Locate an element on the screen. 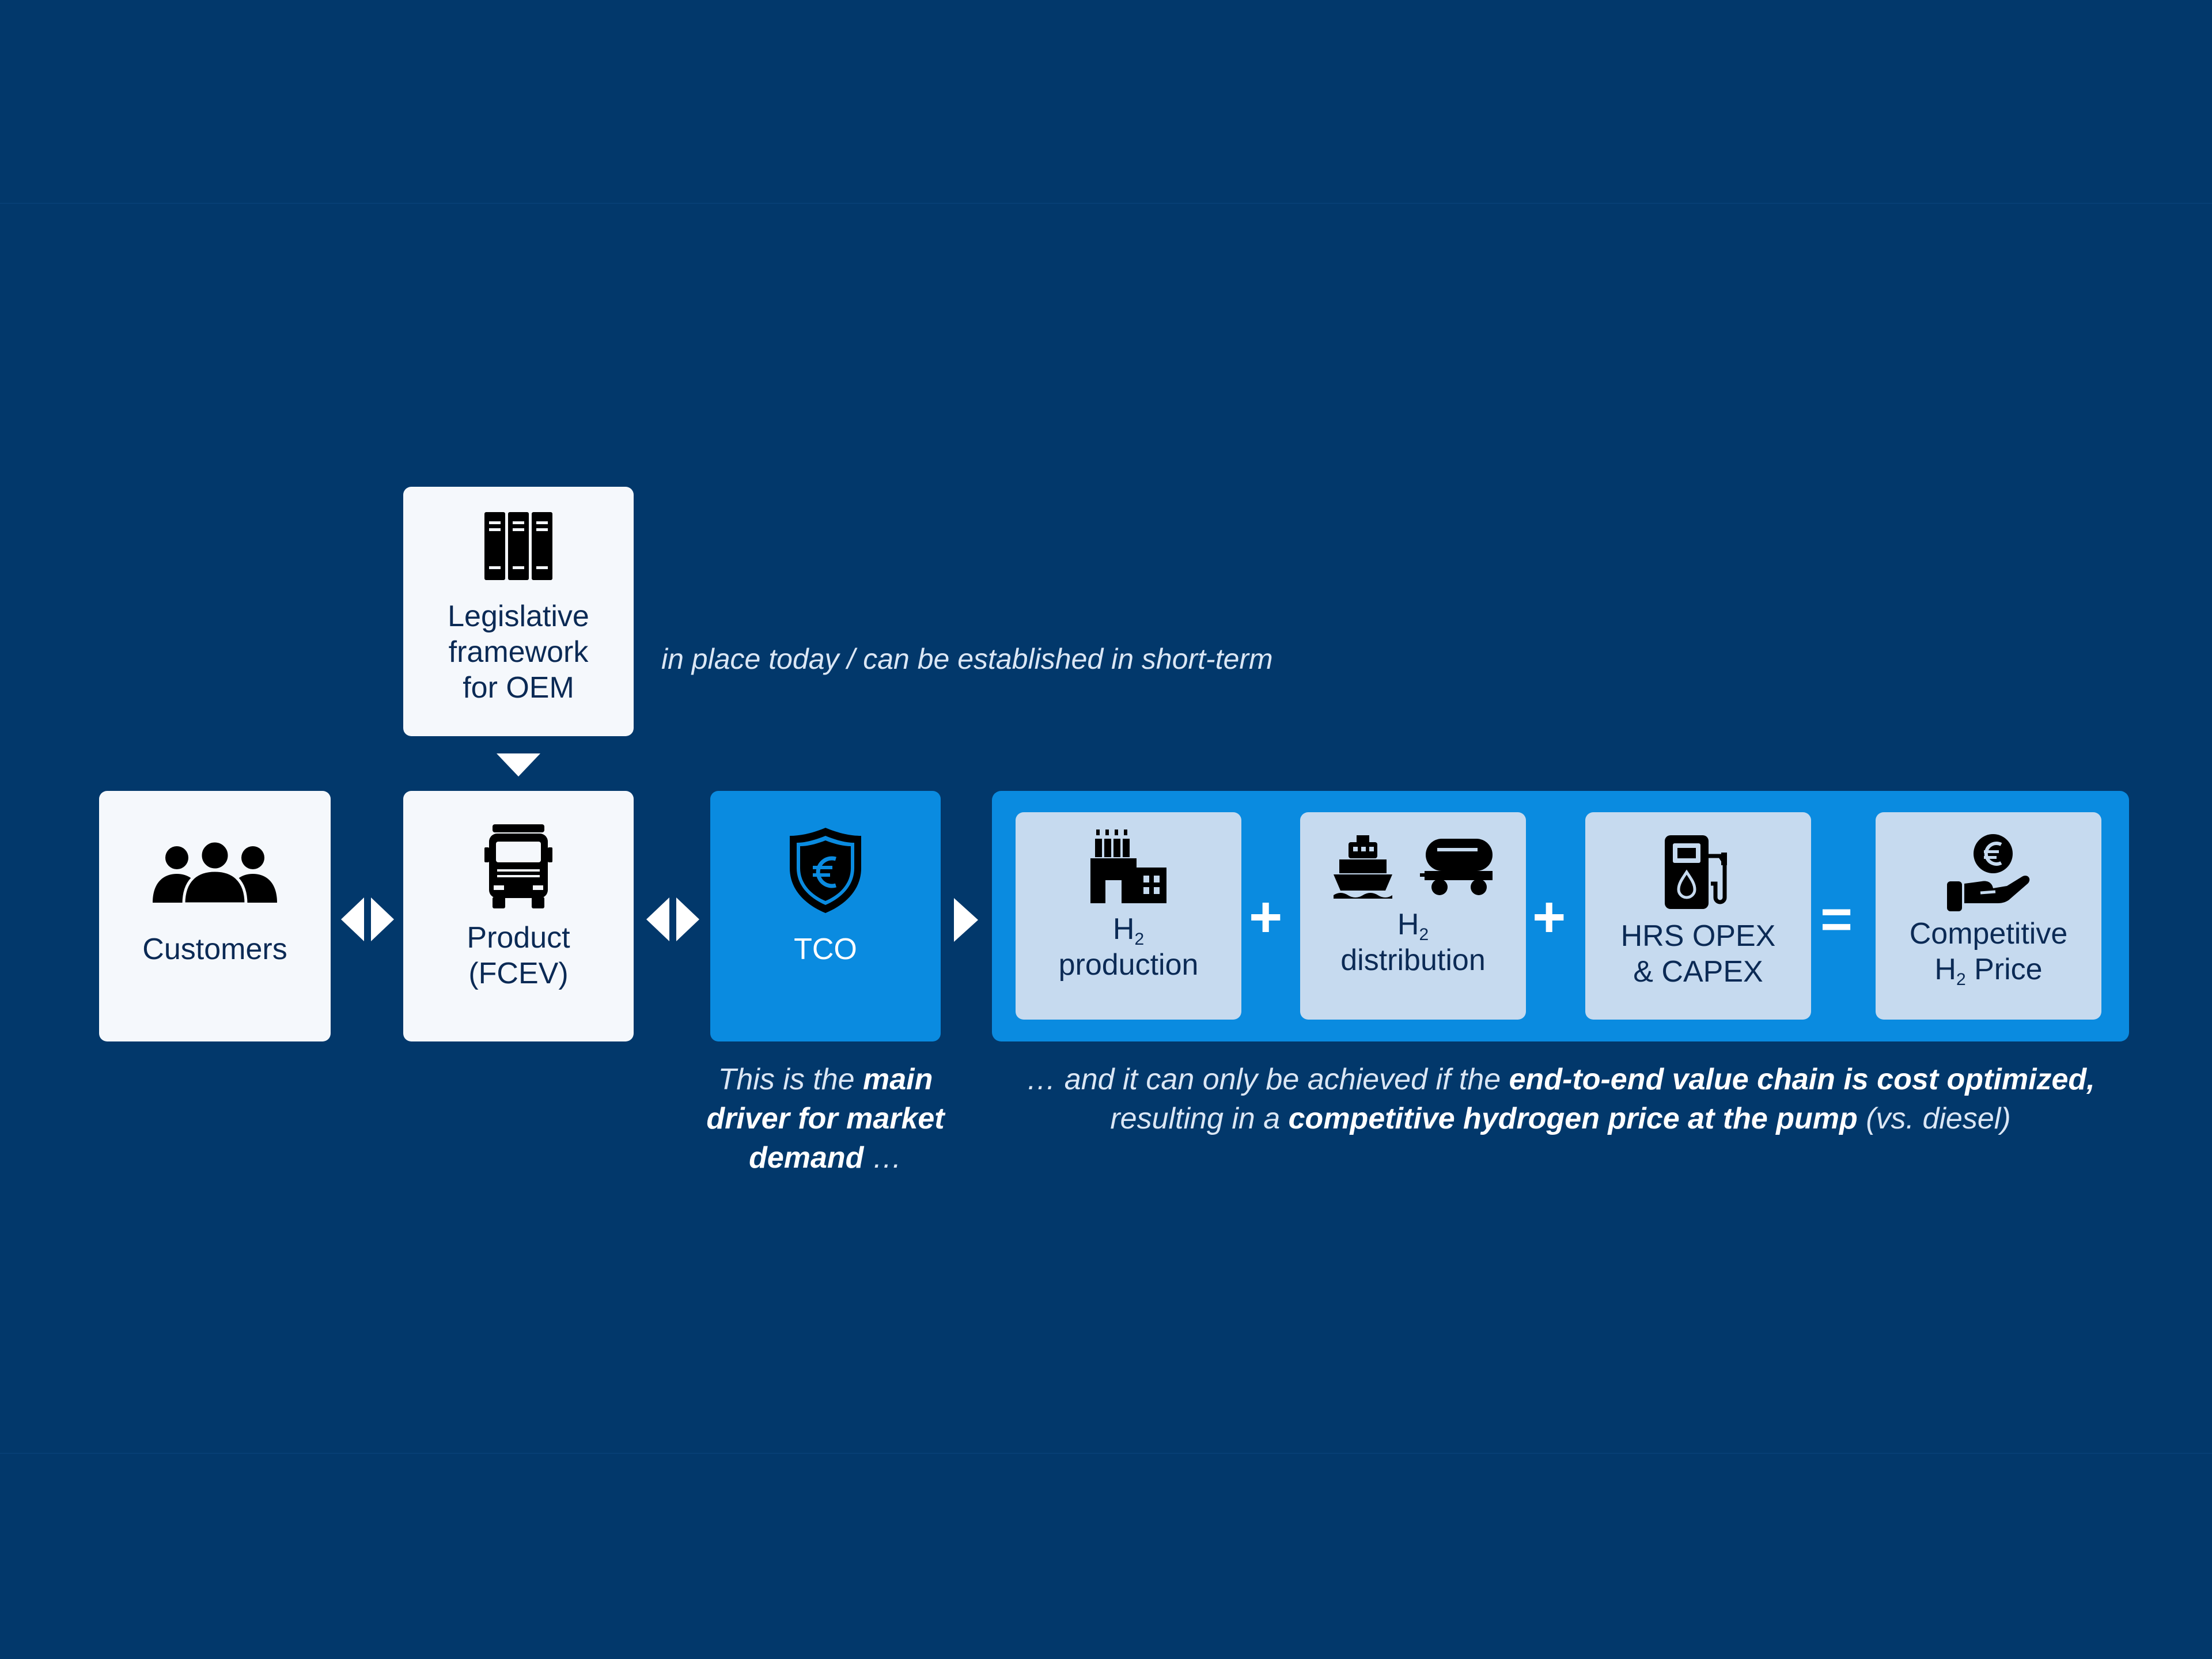  h2-production-label-line1: H2 is located at coordinates (1129, 930).